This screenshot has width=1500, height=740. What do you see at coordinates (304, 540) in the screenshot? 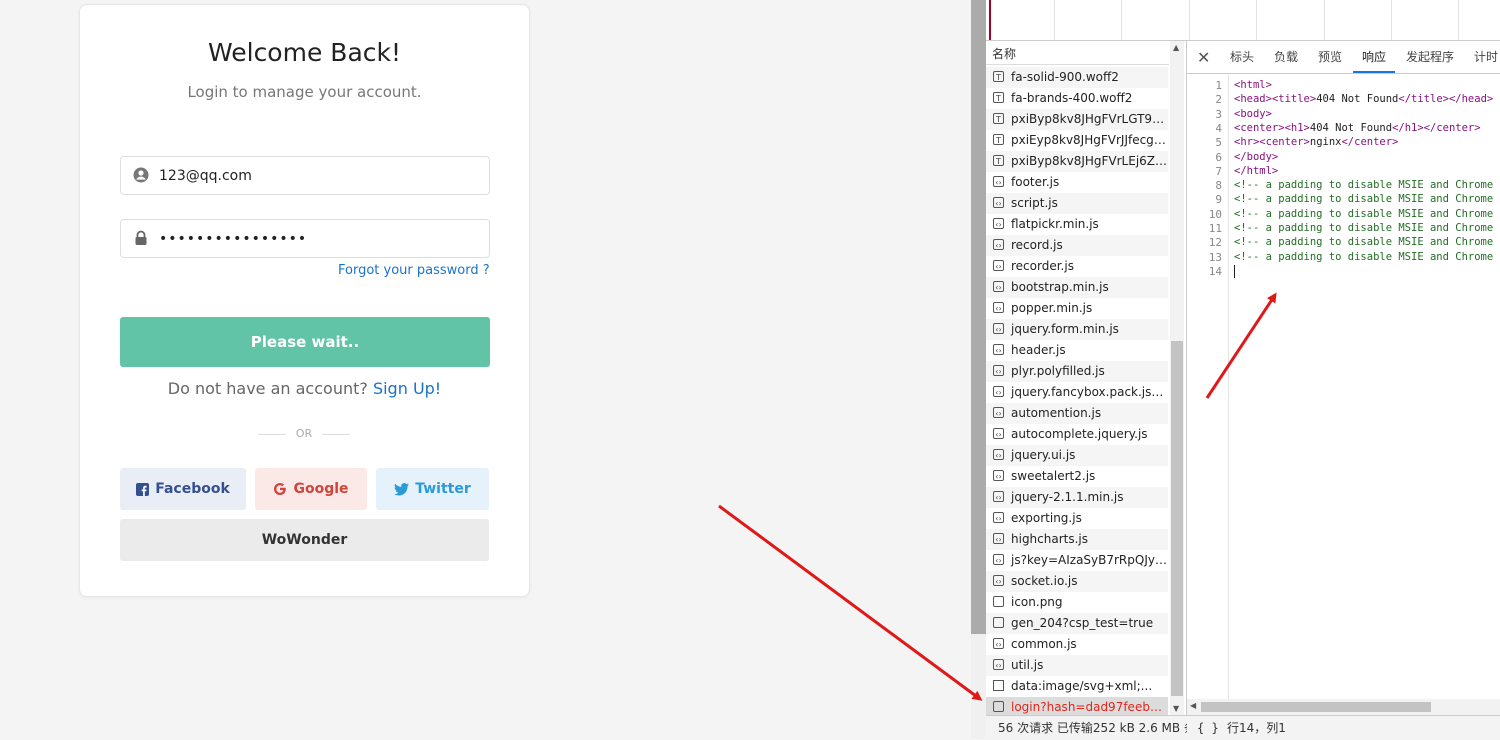
I see `wowonder-login-button: WoWonder` at bounding box center [304, 540].